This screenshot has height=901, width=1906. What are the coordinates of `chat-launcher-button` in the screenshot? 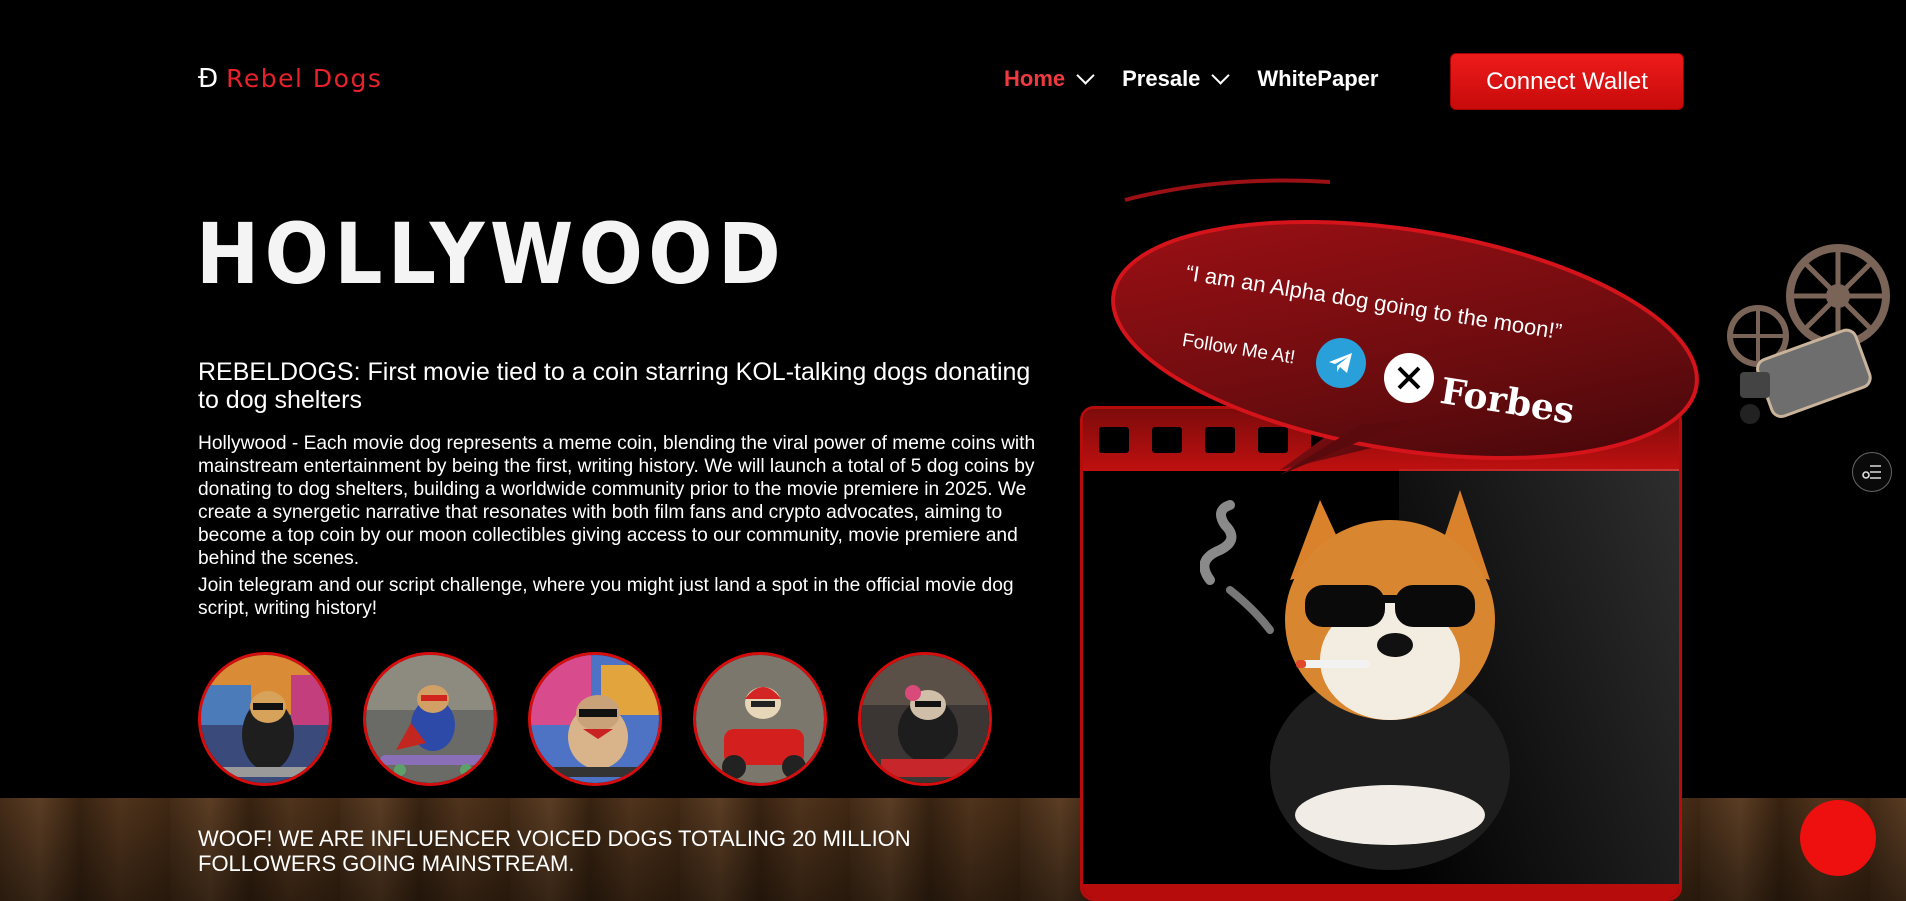 It's located at (1838, 838).